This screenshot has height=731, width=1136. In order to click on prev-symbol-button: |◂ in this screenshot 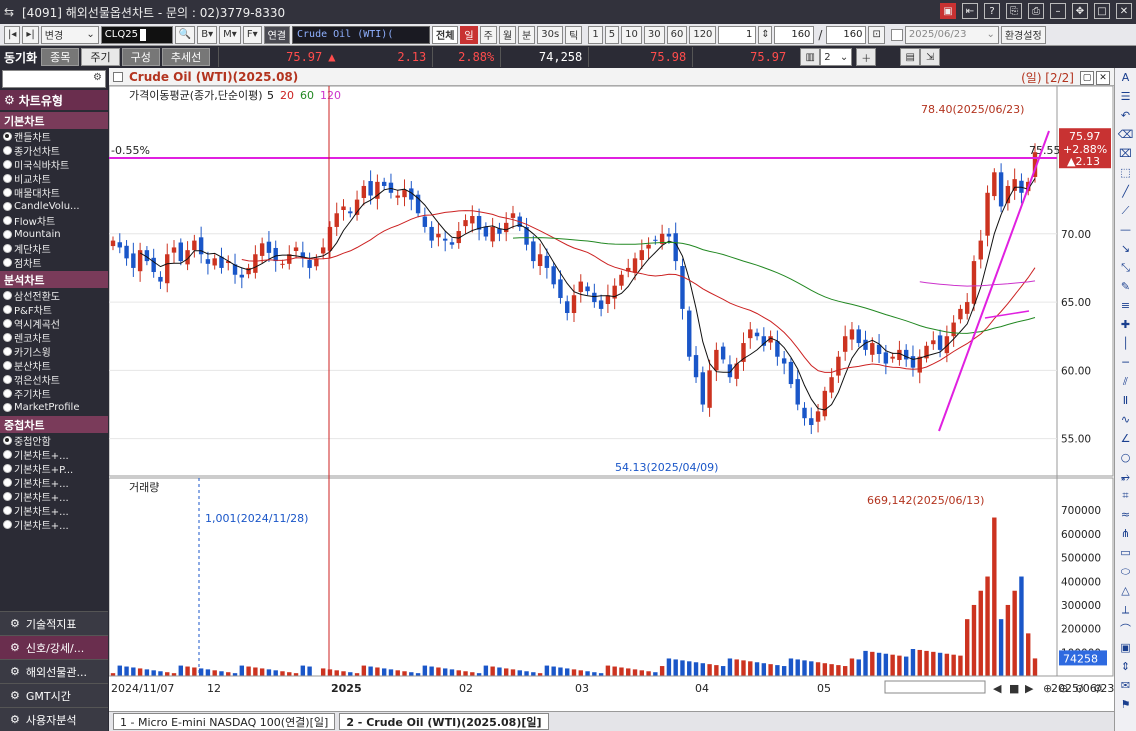, I will do `click(12, 34)`.